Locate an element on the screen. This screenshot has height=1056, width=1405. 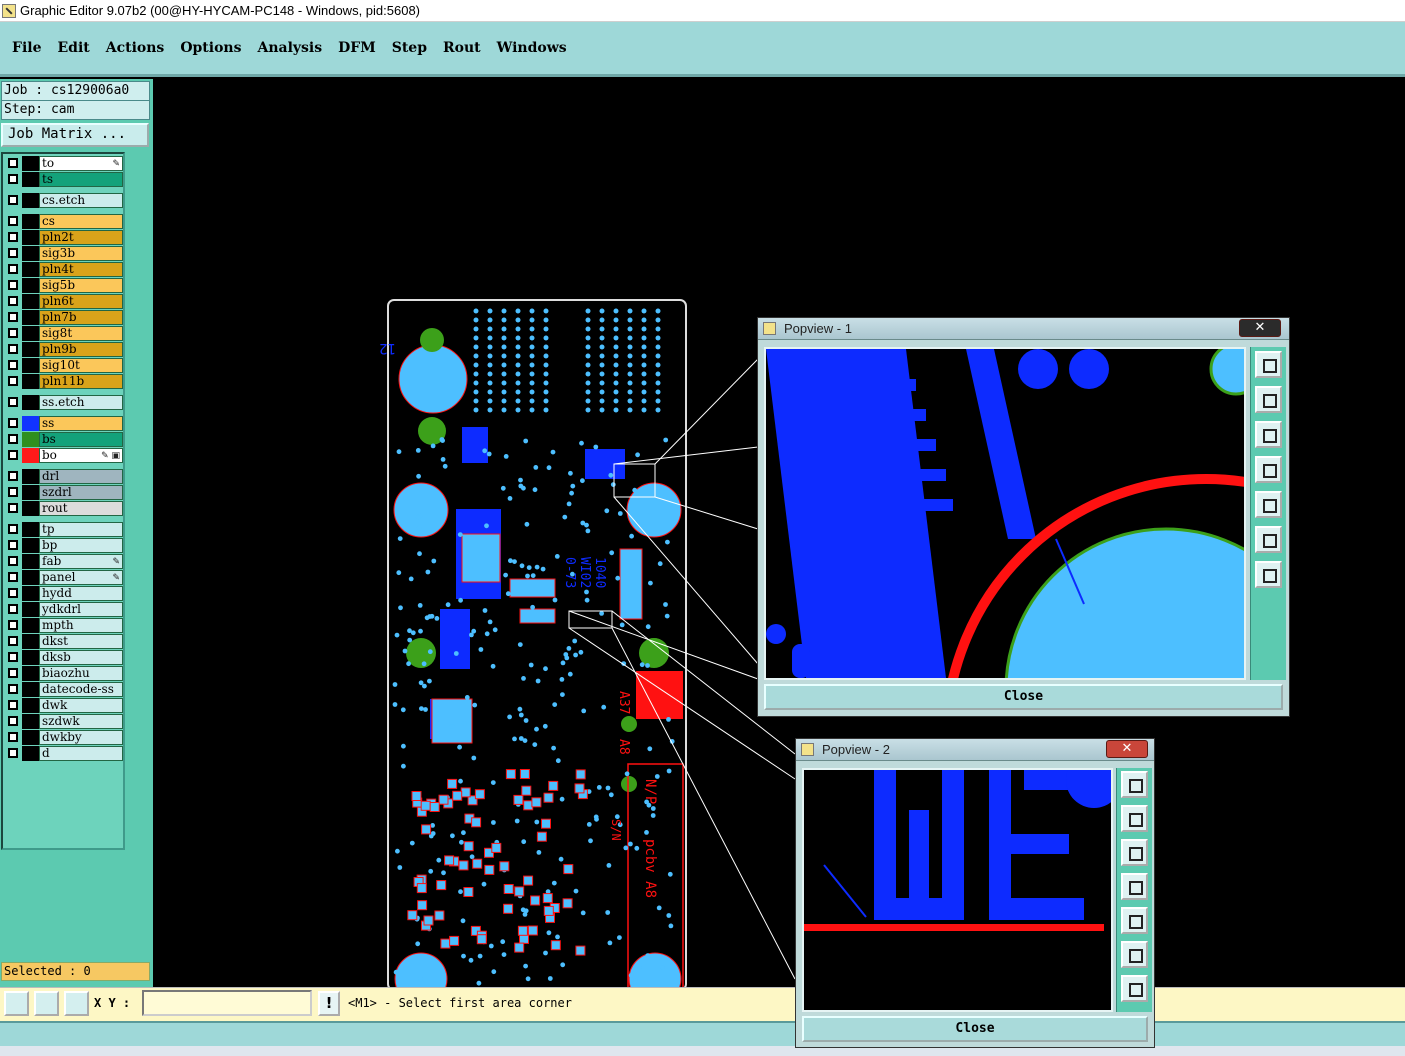
popview-2-toolbar is located at coordinates (1134, 890).